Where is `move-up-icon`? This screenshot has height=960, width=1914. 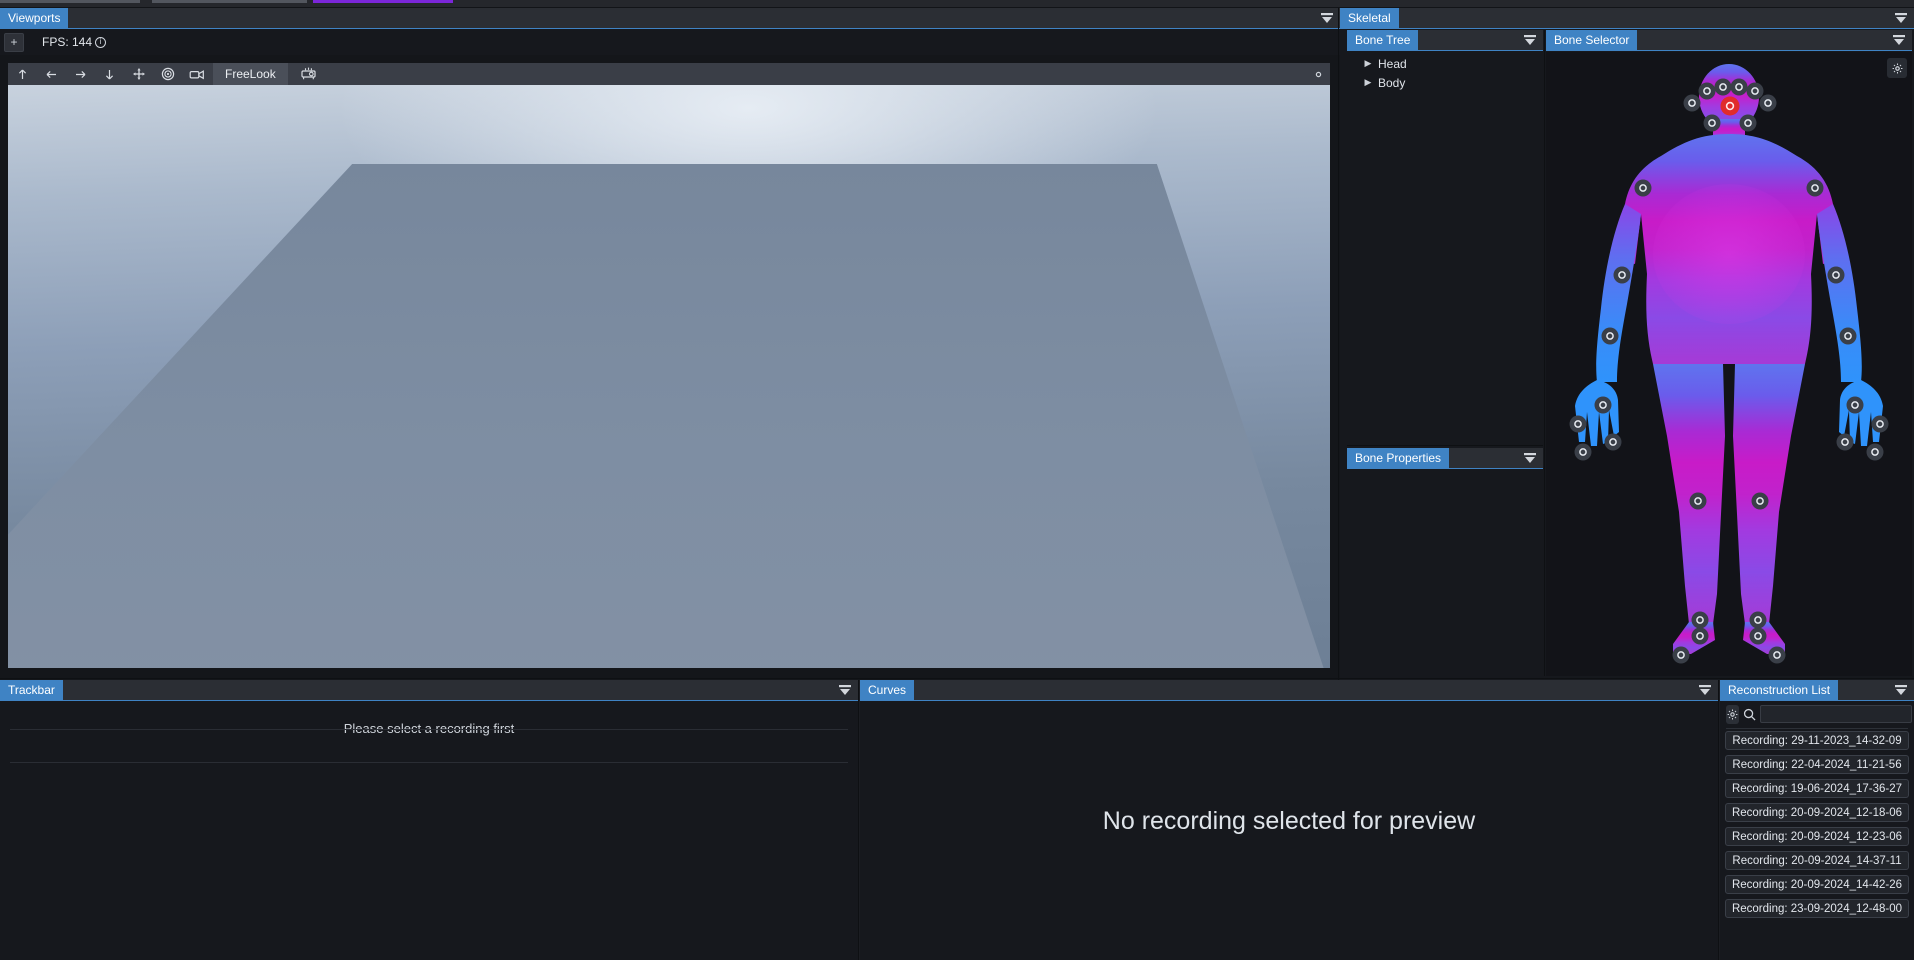
move-up-icon is located at coordinates (22, 74).